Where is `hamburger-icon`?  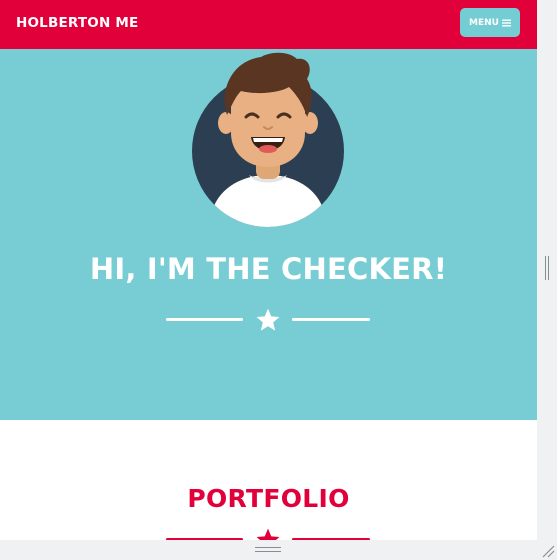 hamburger-icon is located at coordinates (506, 22).